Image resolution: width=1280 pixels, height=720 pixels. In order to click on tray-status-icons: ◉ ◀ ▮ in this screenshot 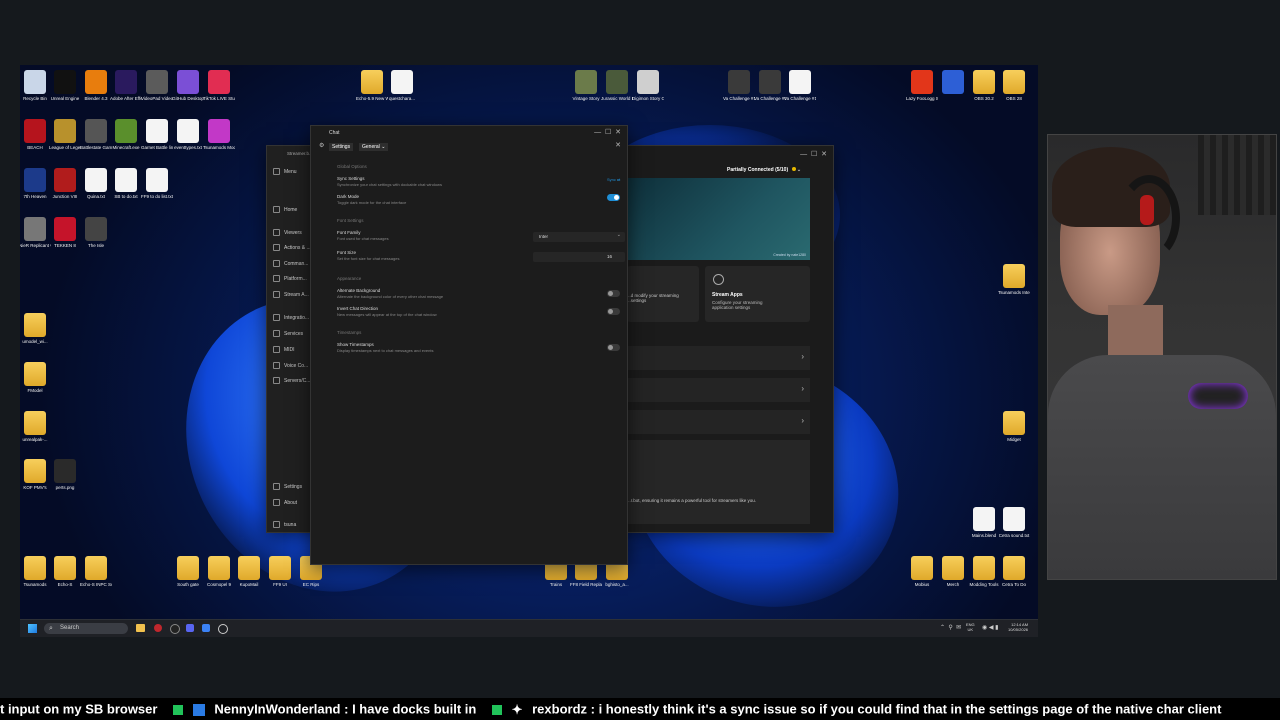, I will do `click(990, 627)`.